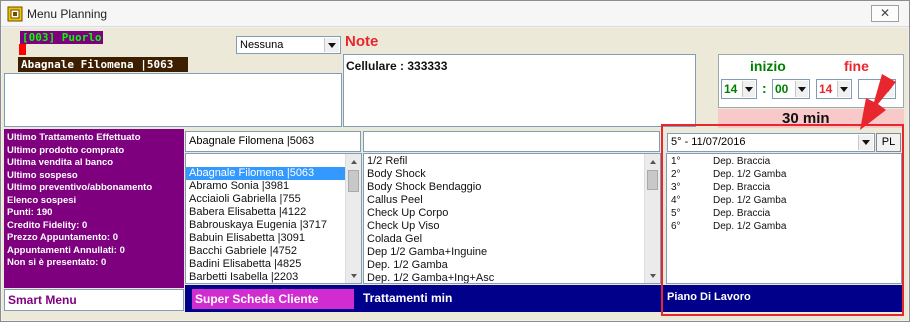  What do you see at coordinates (739, 89) in the screenshot?
I see `start-hour-select: 14` at bounding box center [739, 89].